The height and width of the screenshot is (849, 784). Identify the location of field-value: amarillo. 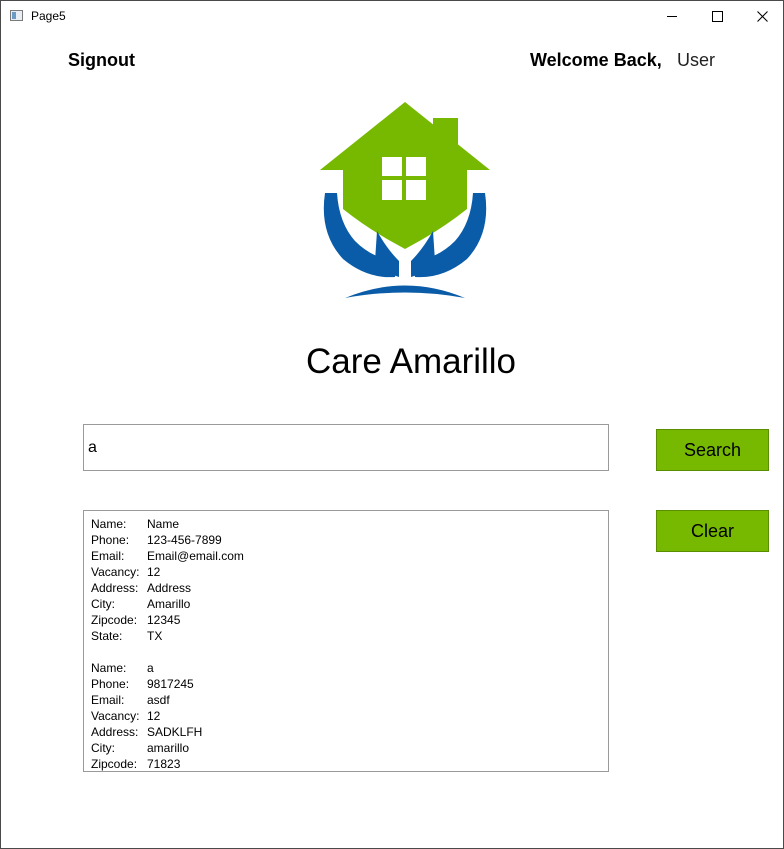
(168, 748).